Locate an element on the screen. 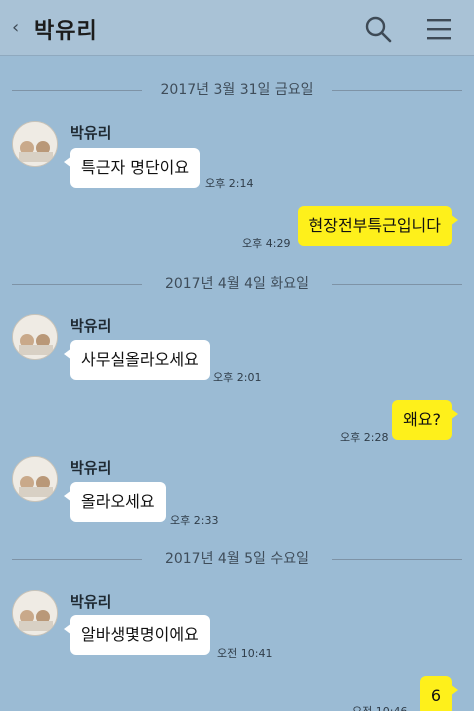 This screenshot has width=474, height=711. date-divider: 2017년 4월 4일 화요일 is located at coordinates (237, 284).